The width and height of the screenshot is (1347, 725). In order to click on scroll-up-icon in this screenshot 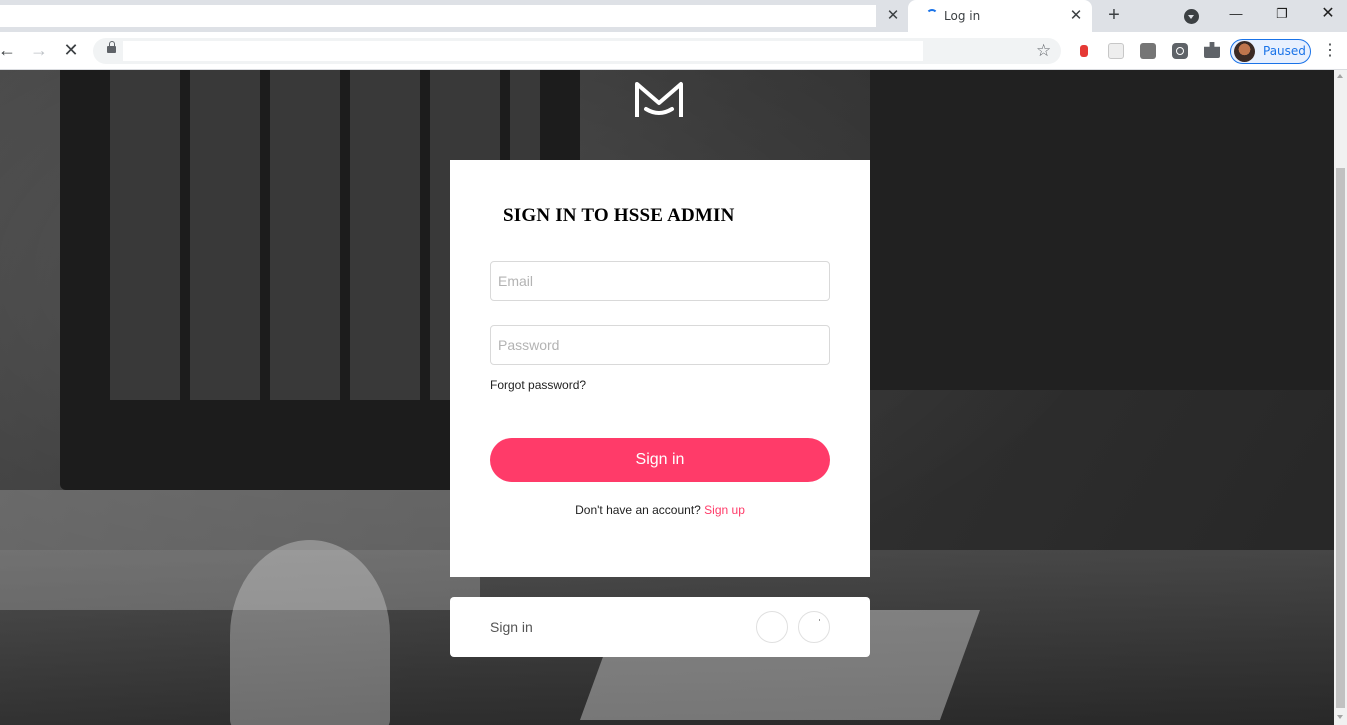, I will do `click(1340, 76)`.